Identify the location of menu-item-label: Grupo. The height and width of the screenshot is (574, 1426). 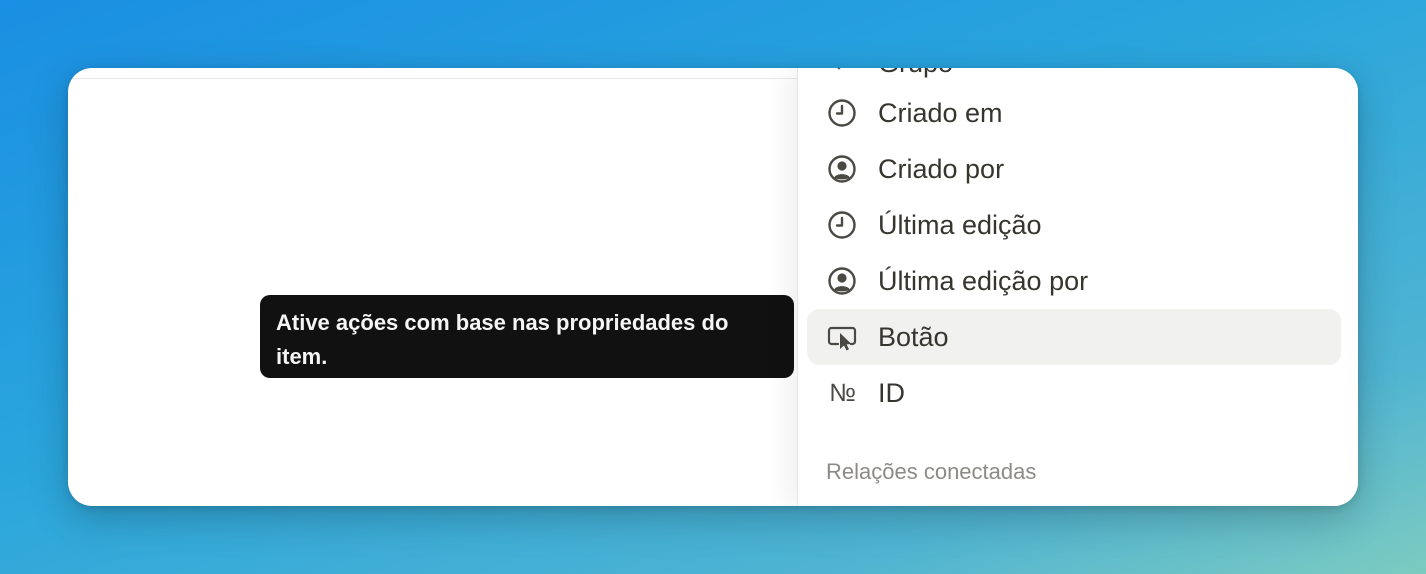
(915, 73).